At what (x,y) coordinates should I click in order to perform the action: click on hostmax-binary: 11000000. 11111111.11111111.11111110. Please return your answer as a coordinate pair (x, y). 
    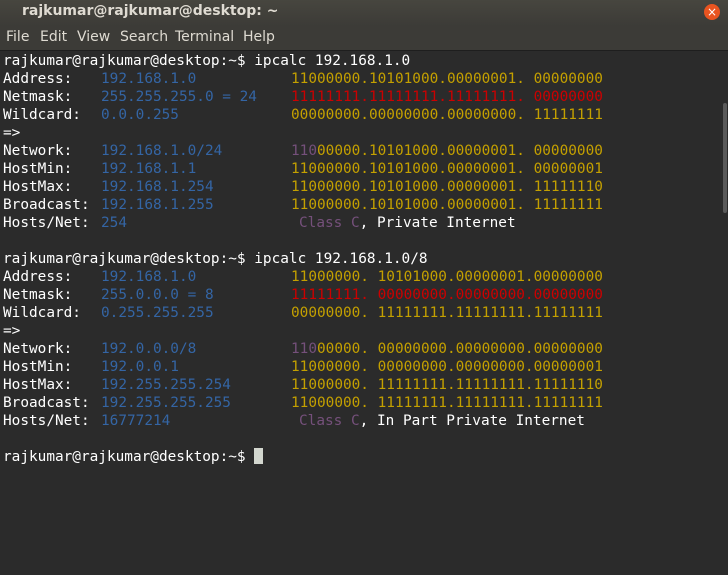
    Looking at the image, I should click on (447, 385).